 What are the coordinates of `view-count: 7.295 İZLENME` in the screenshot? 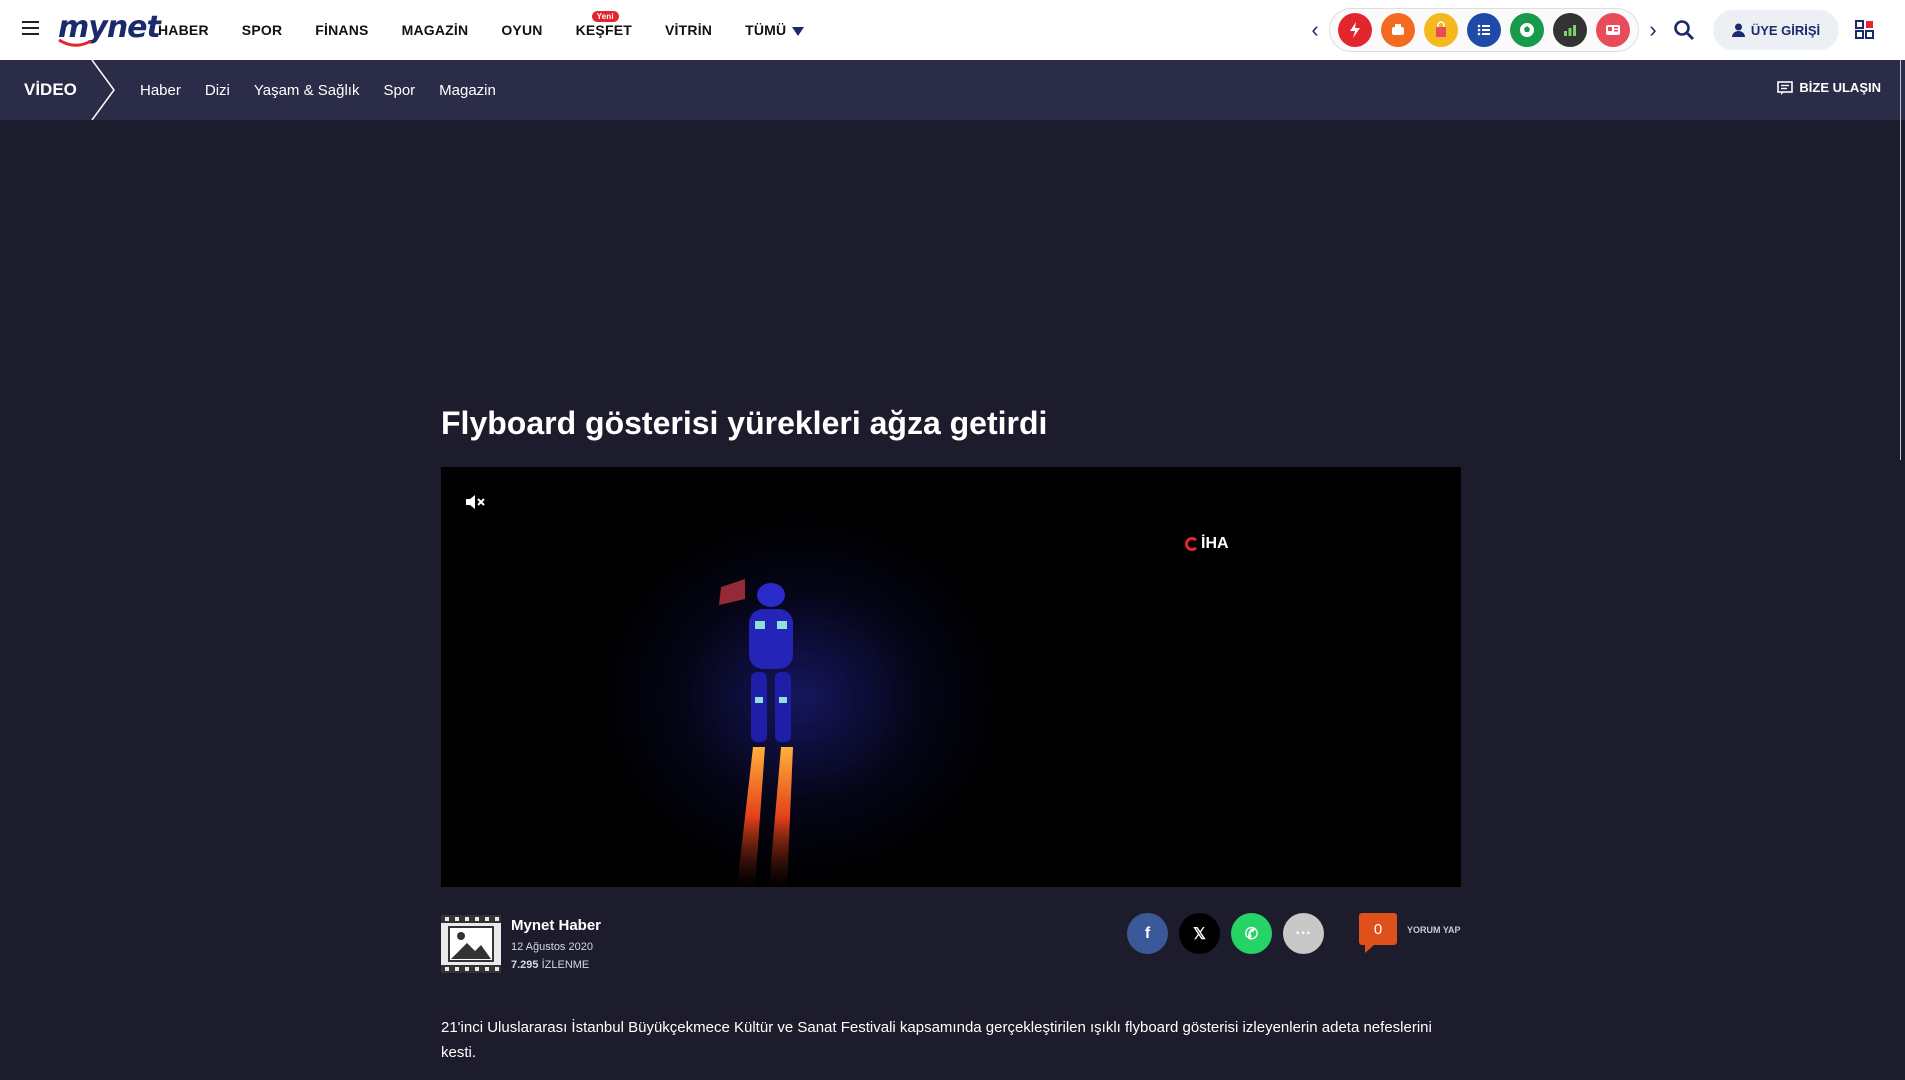 It's located at (550, 965).